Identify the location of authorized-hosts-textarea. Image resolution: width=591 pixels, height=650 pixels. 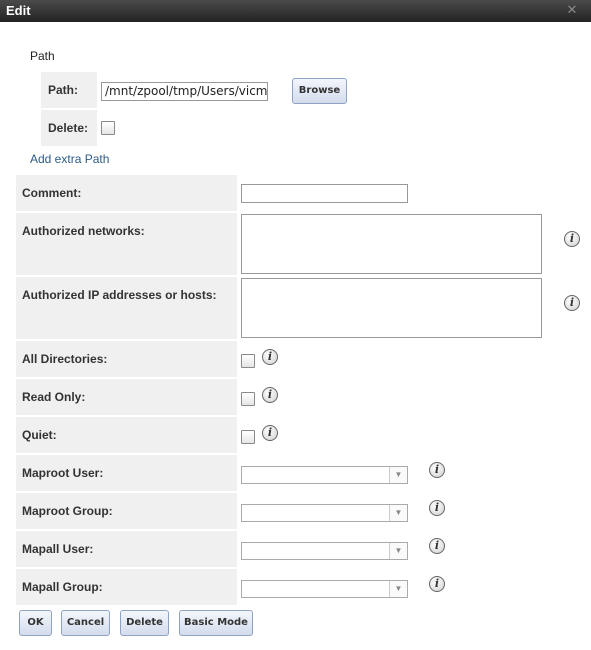
(391, 308).